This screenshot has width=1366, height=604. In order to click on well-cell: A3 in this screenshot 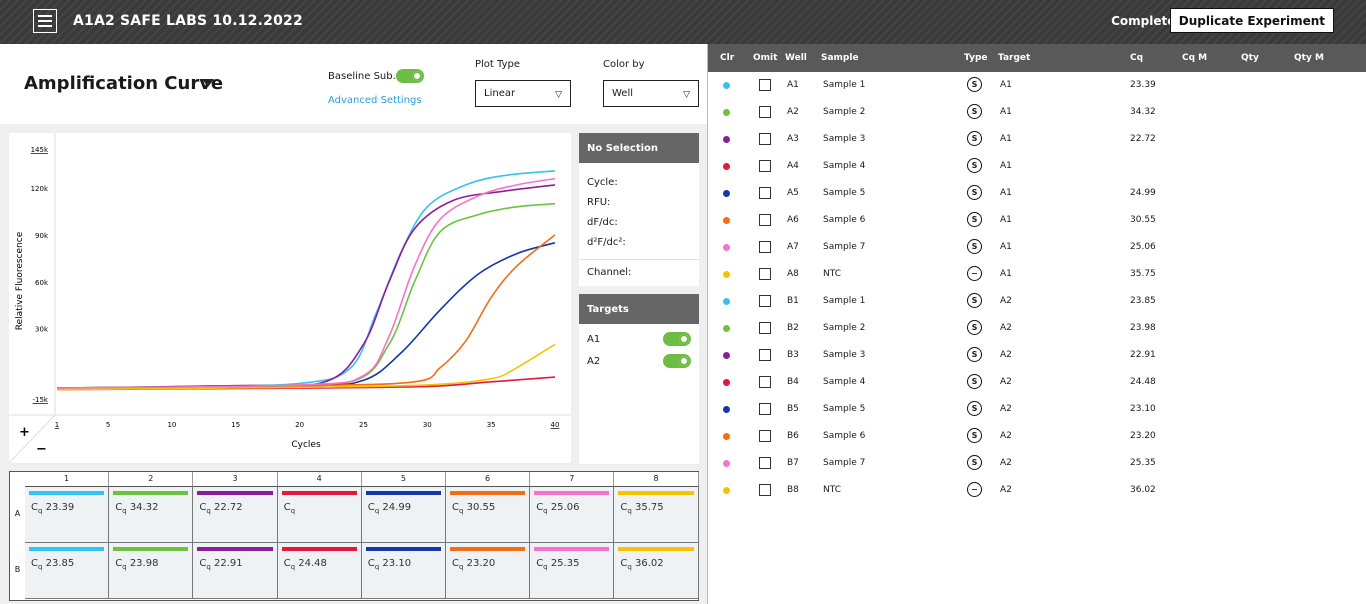, I will do `click(793, 139)`.